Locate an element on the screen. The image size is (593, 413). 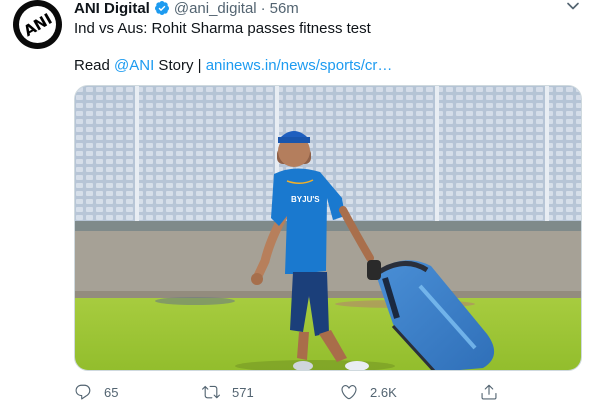
read-label: Read is located at coordinates (94, 65).